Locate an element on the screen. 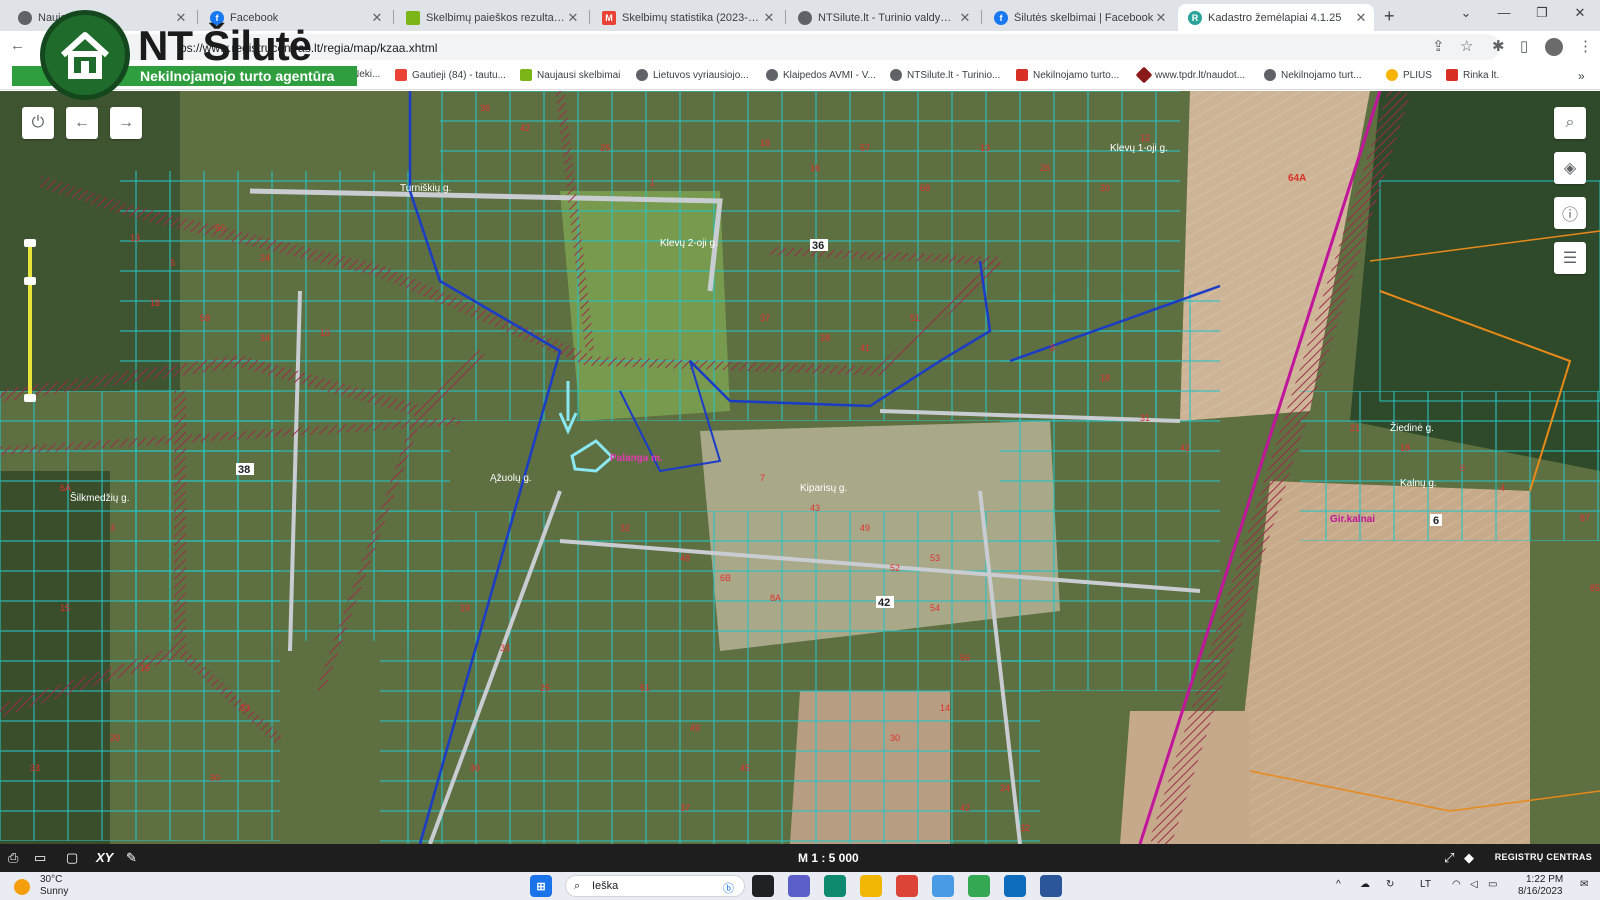 This screenshot has width=1600, height=900. forward-arrow-icon: → is located at coordinates (126, 123).